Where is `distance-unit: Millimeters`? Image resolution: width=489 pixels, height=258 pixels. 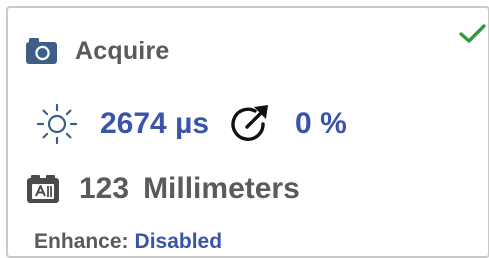 distance-unit: Millimeters is located at coordinates (221, 188).